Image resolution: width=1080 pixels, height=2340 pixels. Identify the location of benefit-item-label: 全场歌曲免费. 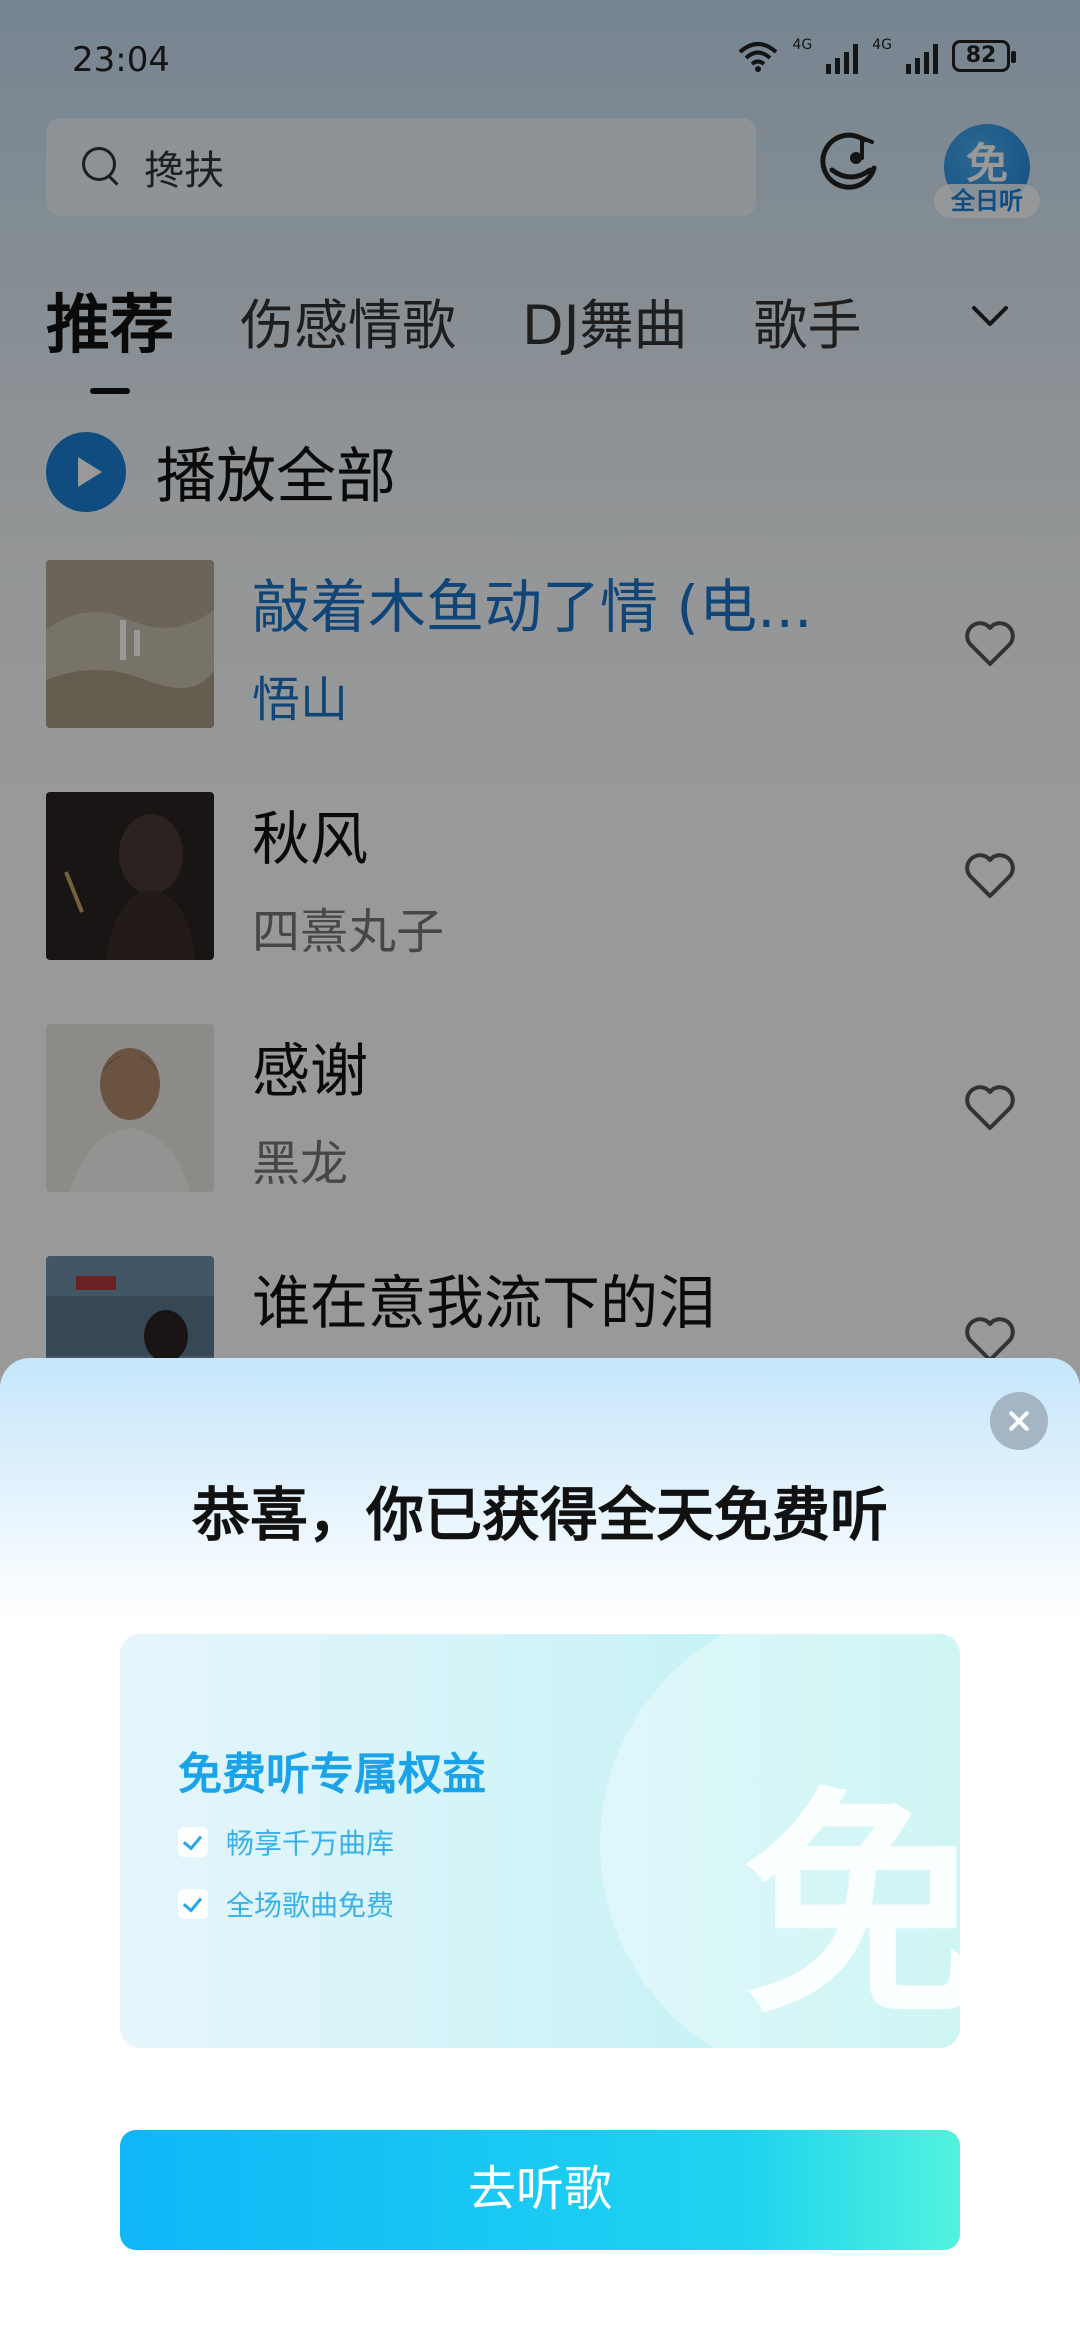
(310, 1905).